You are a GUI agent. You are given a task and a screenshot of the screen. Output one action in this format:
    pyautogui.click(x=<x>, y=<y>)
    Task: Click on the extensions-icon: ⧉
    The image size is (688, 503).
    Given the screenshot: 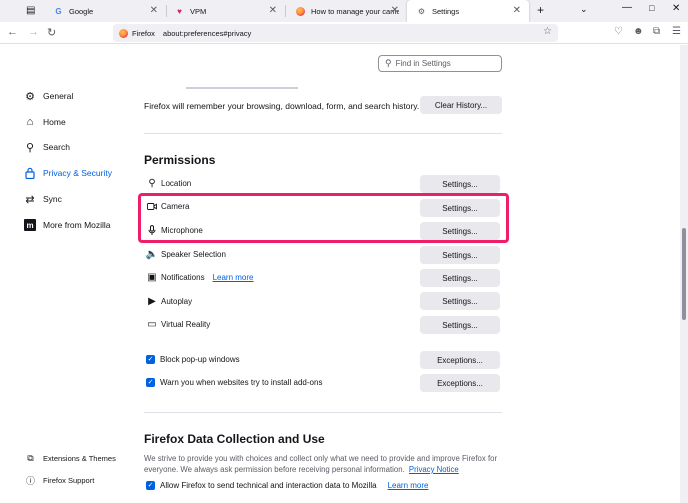 What is the action you would take?
    pyautogui.click(x=656, y=31)
    